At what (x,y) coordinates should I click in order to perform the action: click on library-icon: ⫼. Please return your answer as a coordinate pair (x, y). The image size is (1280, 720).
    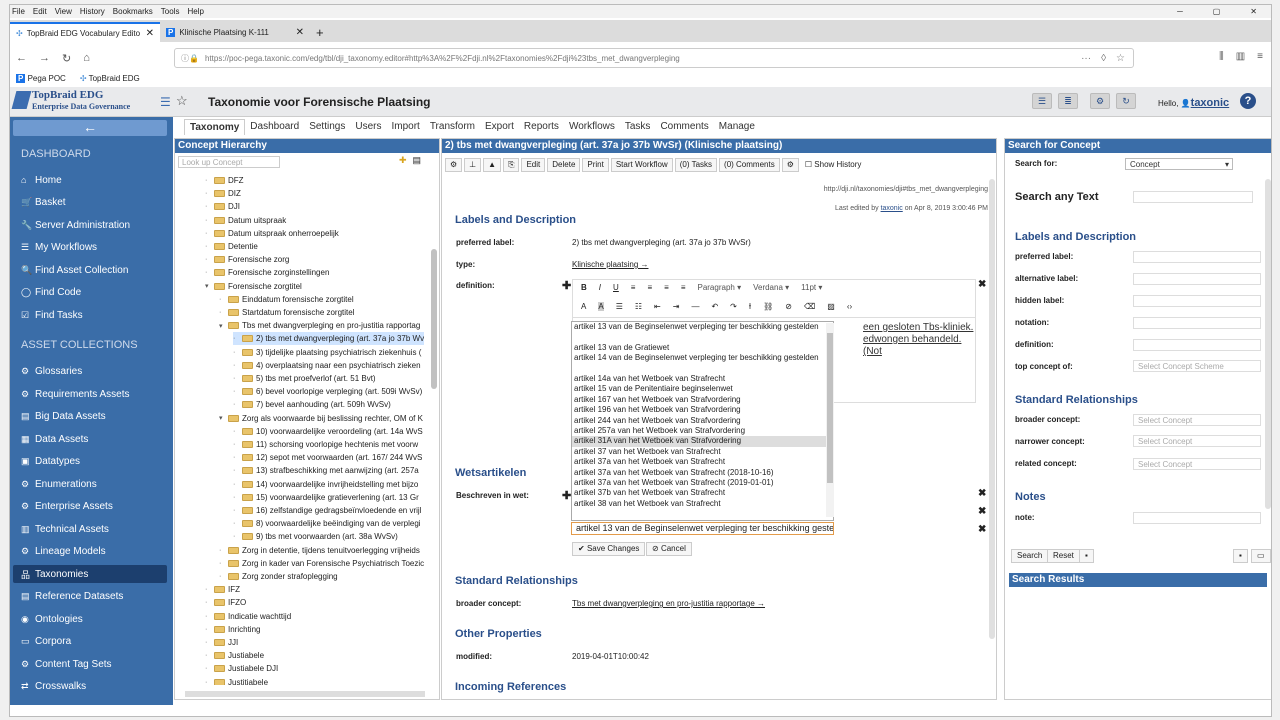
    Looking at the image, I should click on (1221, 56).